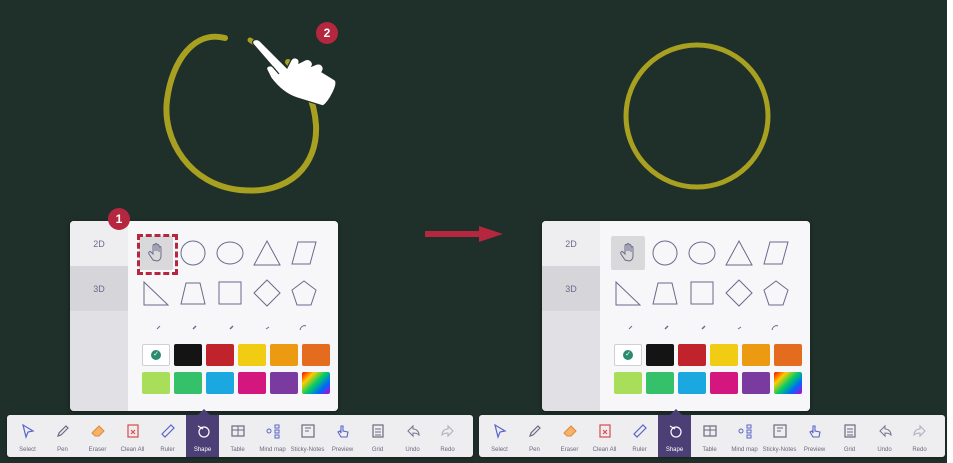 The width and height of the screenshot is (953, 463). I want to click on pentagon-icon, so click(304, 293).